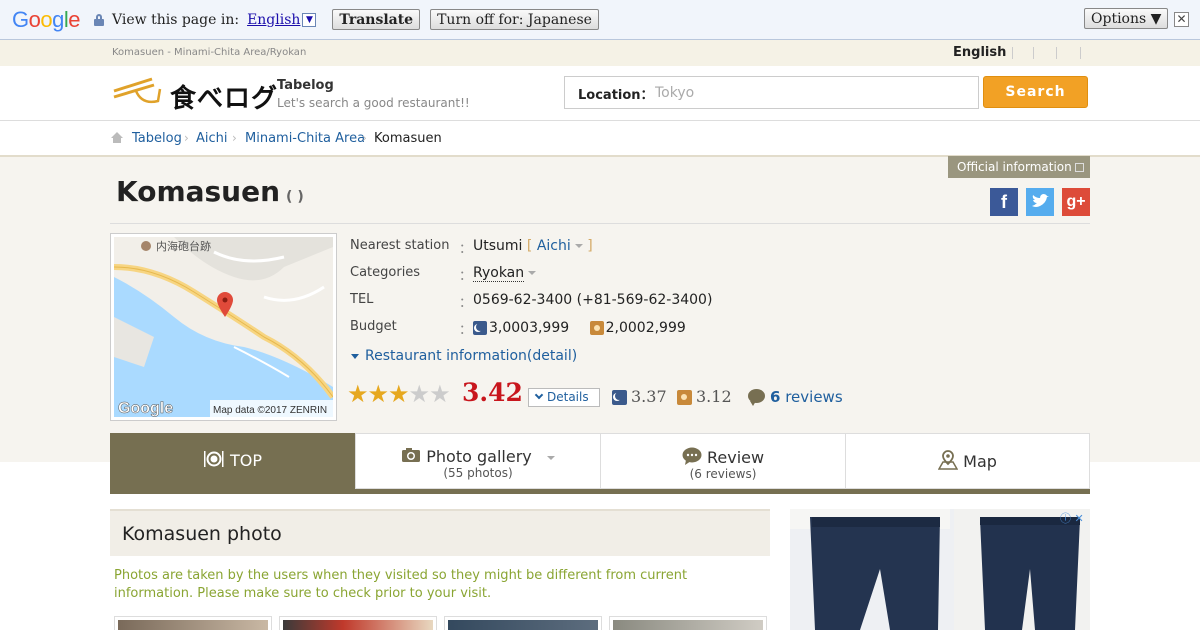  Describe the element at coordinates (554, 246) in the screenshot. I see `station-area-link: Aichi` at that location.